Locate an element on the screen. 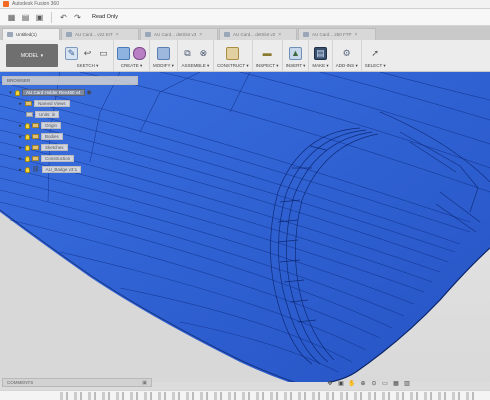 The image size is (490, 400). rectangle-icon: ▭ is located at coordinates (103, 53).